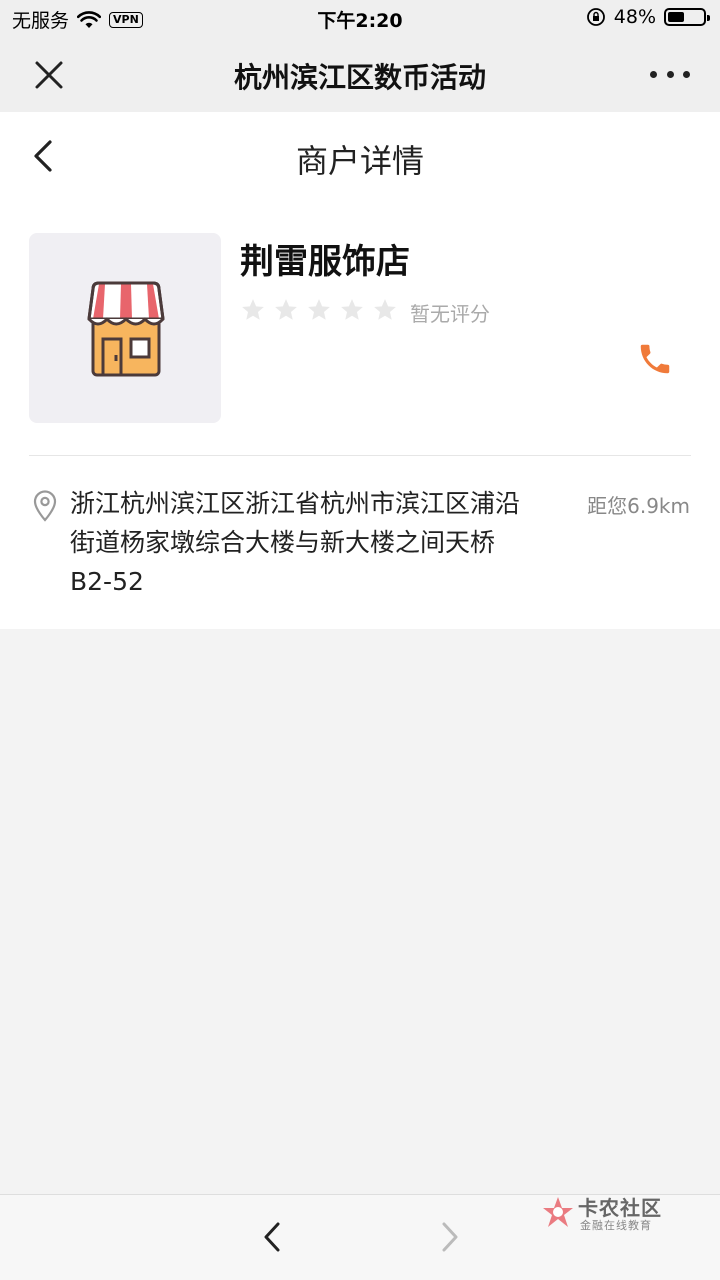 This screenshot has width=720, height=1280. I want to click on battery-percent: 48%, so click(634, 17).